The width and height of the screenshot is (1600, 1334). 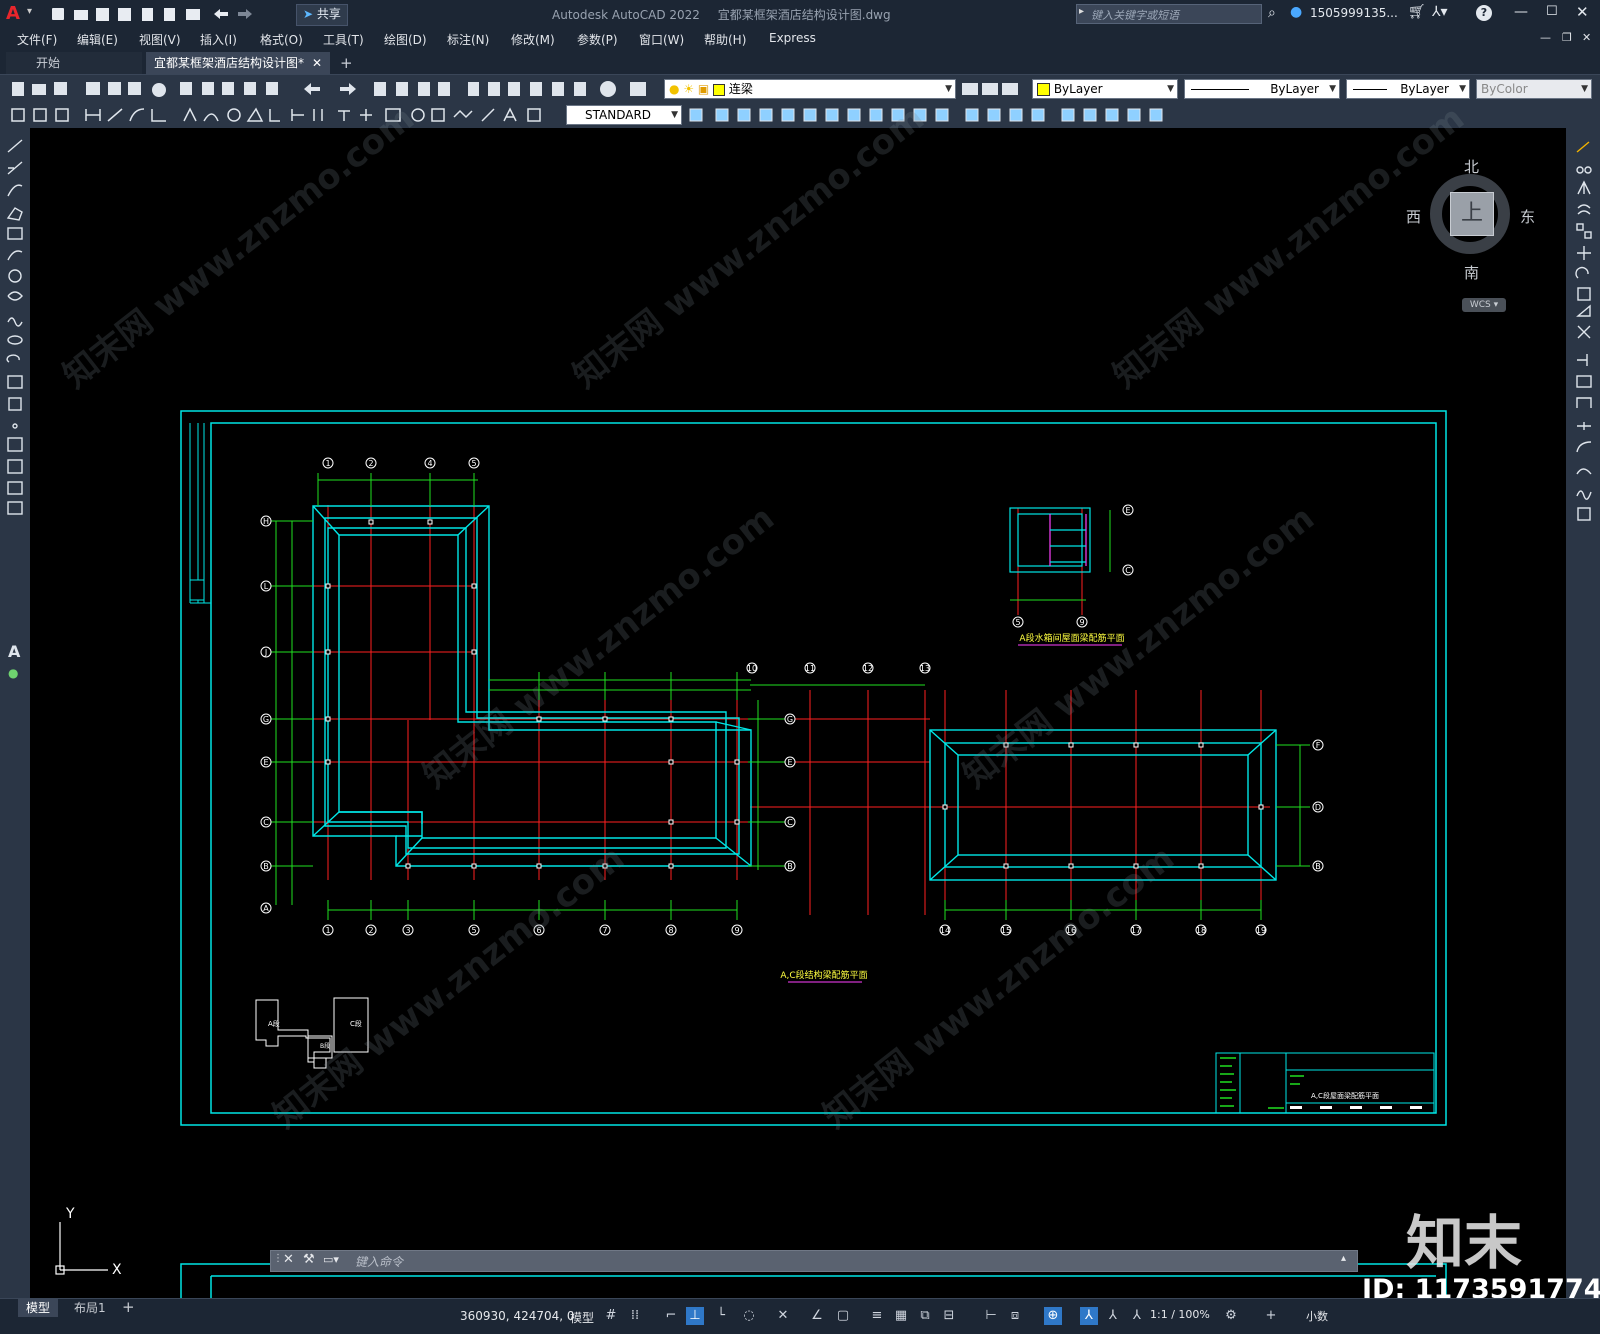 What do you see at coordinates (721, 1316) in the screenshot?
I see `ortho-mode-icon: └` at bounding box center [721, 1316].